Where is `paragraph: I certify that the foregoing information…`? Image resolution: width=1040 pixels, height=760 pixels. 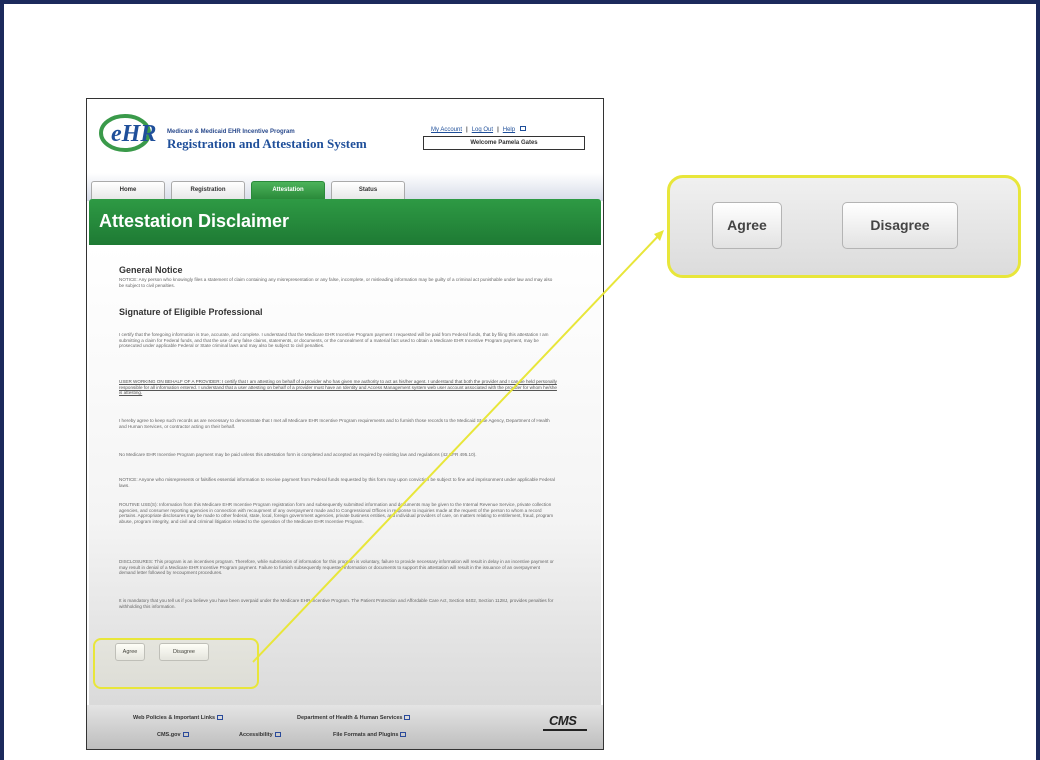 paragraph: I certify that the foregoing information… is located at coordinates (334, 340).